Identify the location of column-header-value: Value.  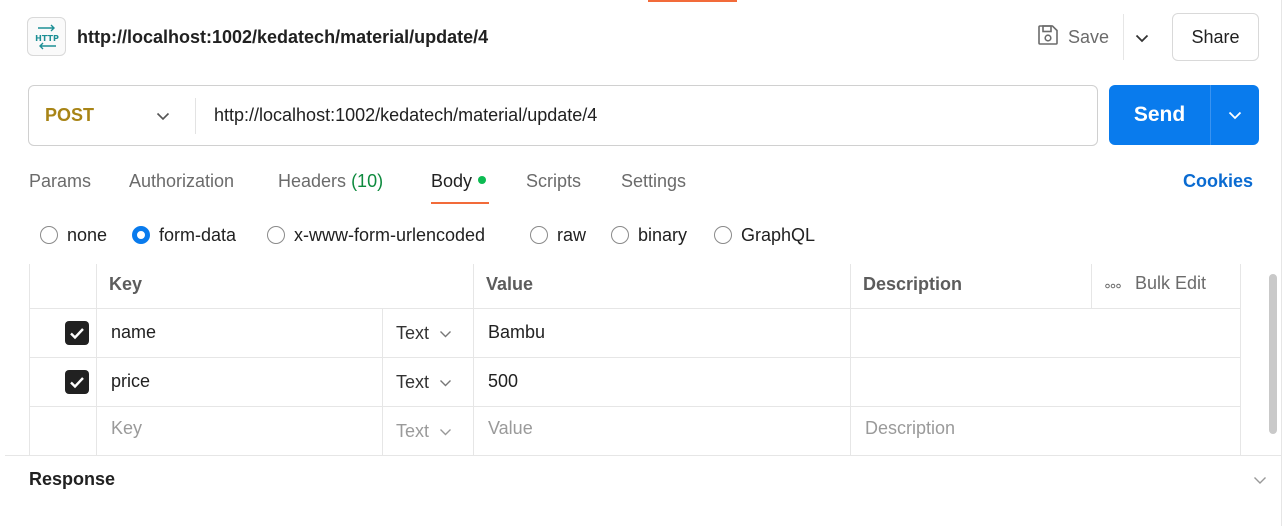
(510, 284).